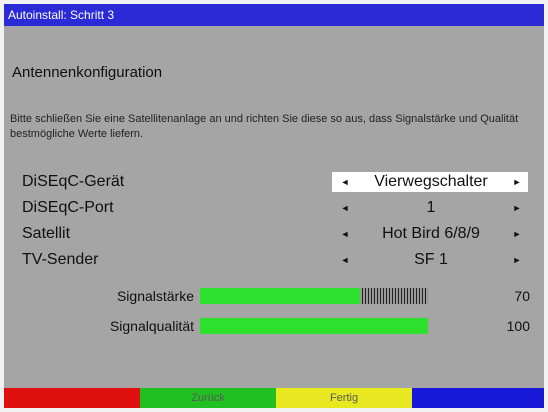  What do you see at coordinates (274, 260) in the screenshot?
I see `setting-row-tv-channel: TV-Sender ◄ SF 1 ►` at bounding box center [274, 260].